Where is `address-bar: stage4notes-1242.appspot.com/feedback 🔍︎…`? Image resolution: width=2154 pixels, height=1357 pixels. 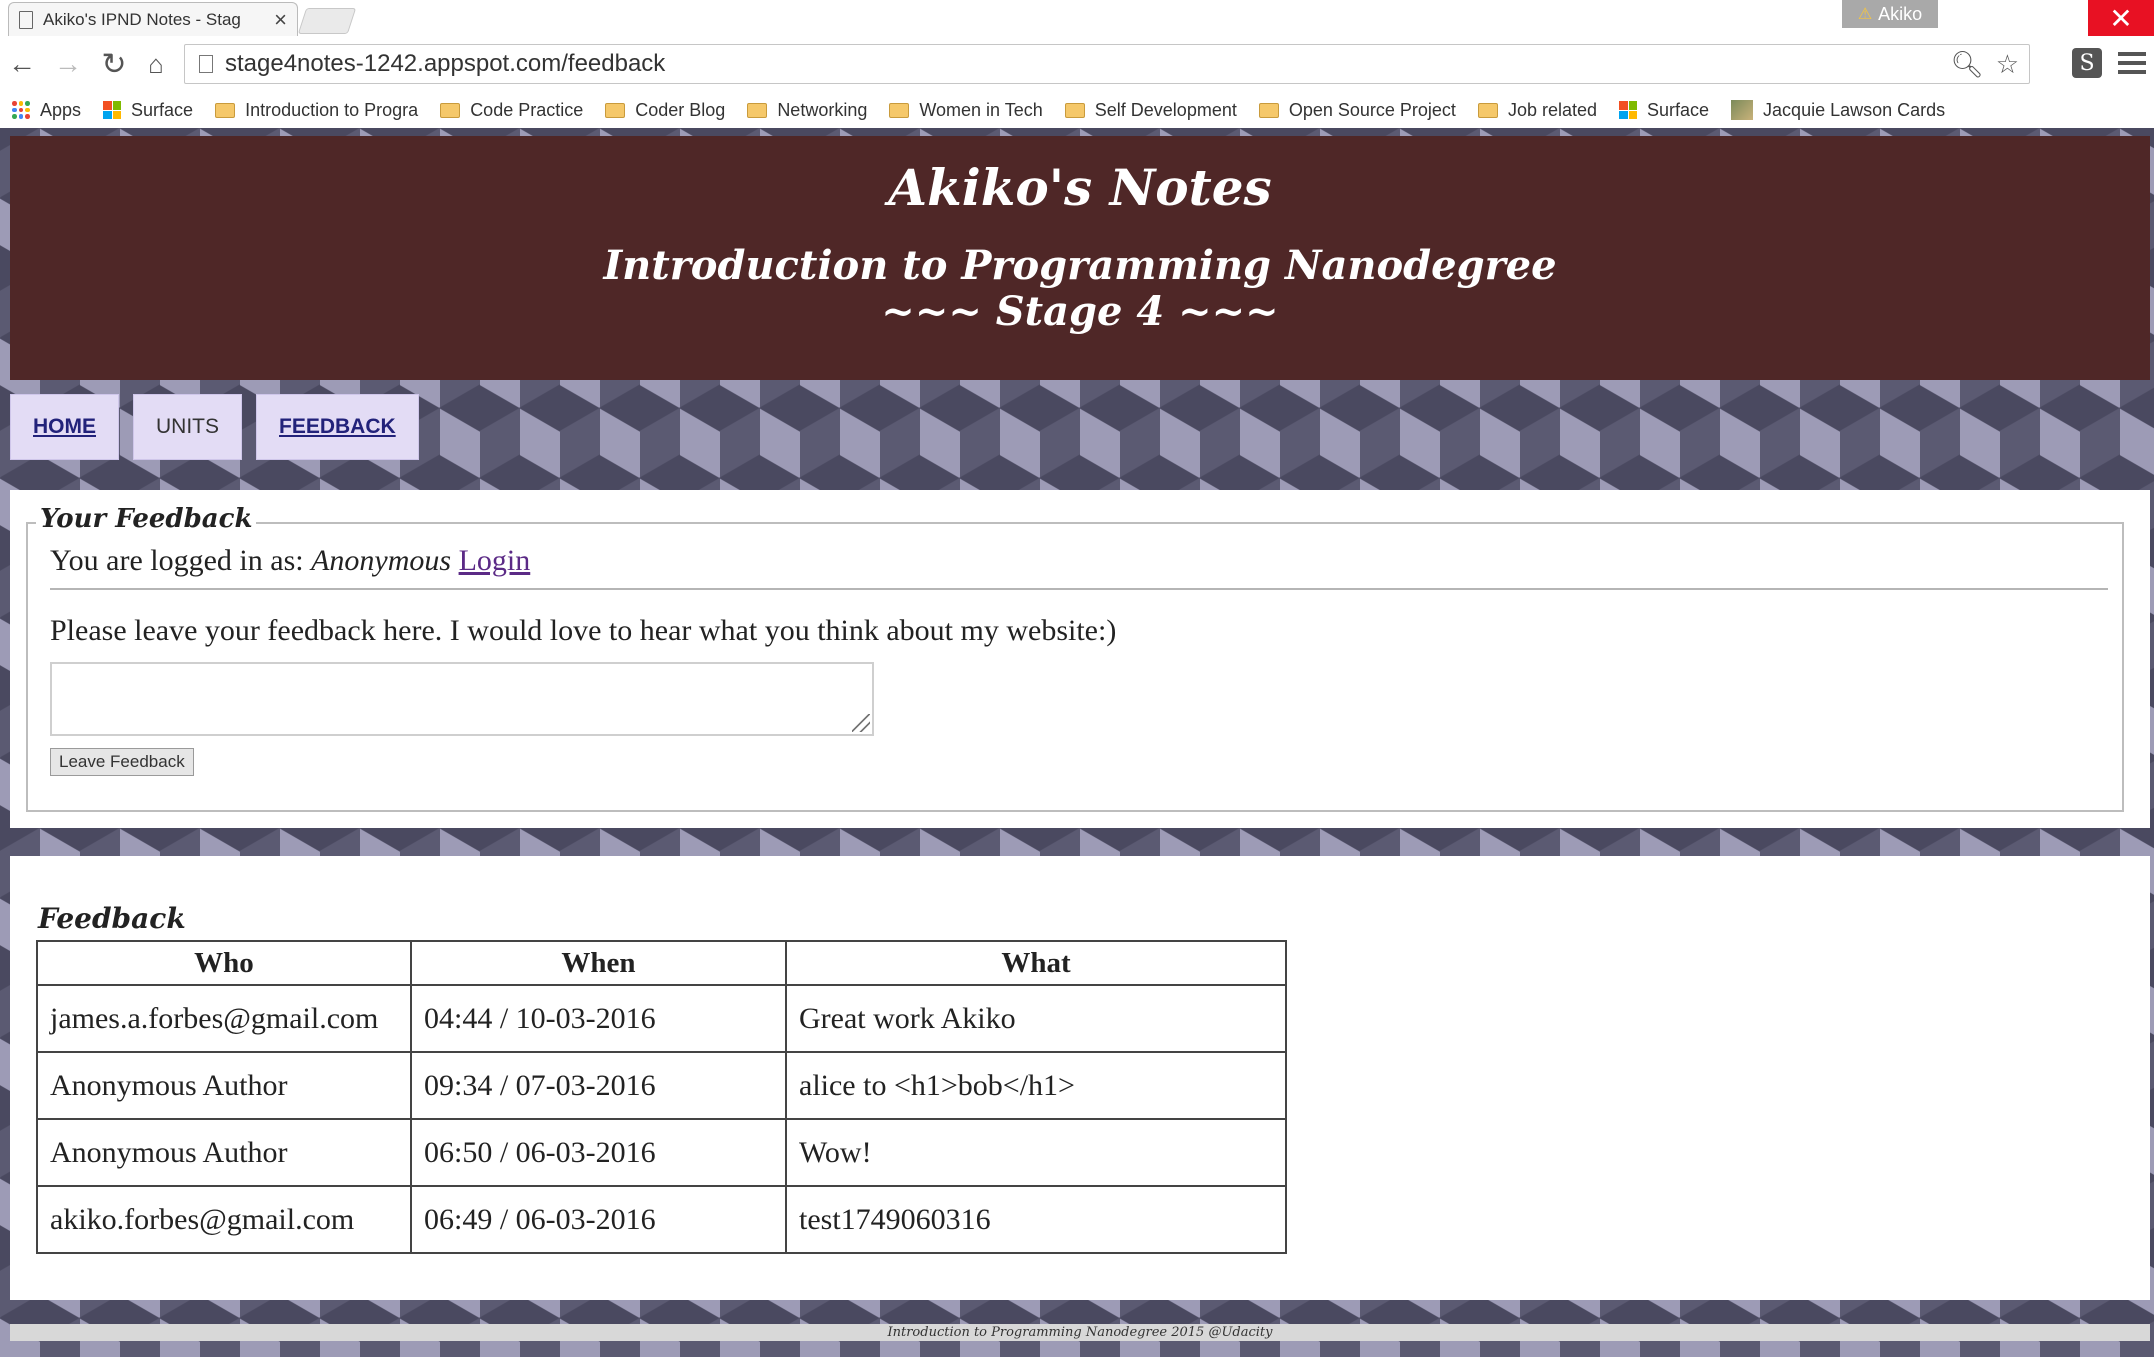 address-bar: stage4notes-1242.appspot.com/feedback 🔍︎… is located at coordinates (1107, 64).